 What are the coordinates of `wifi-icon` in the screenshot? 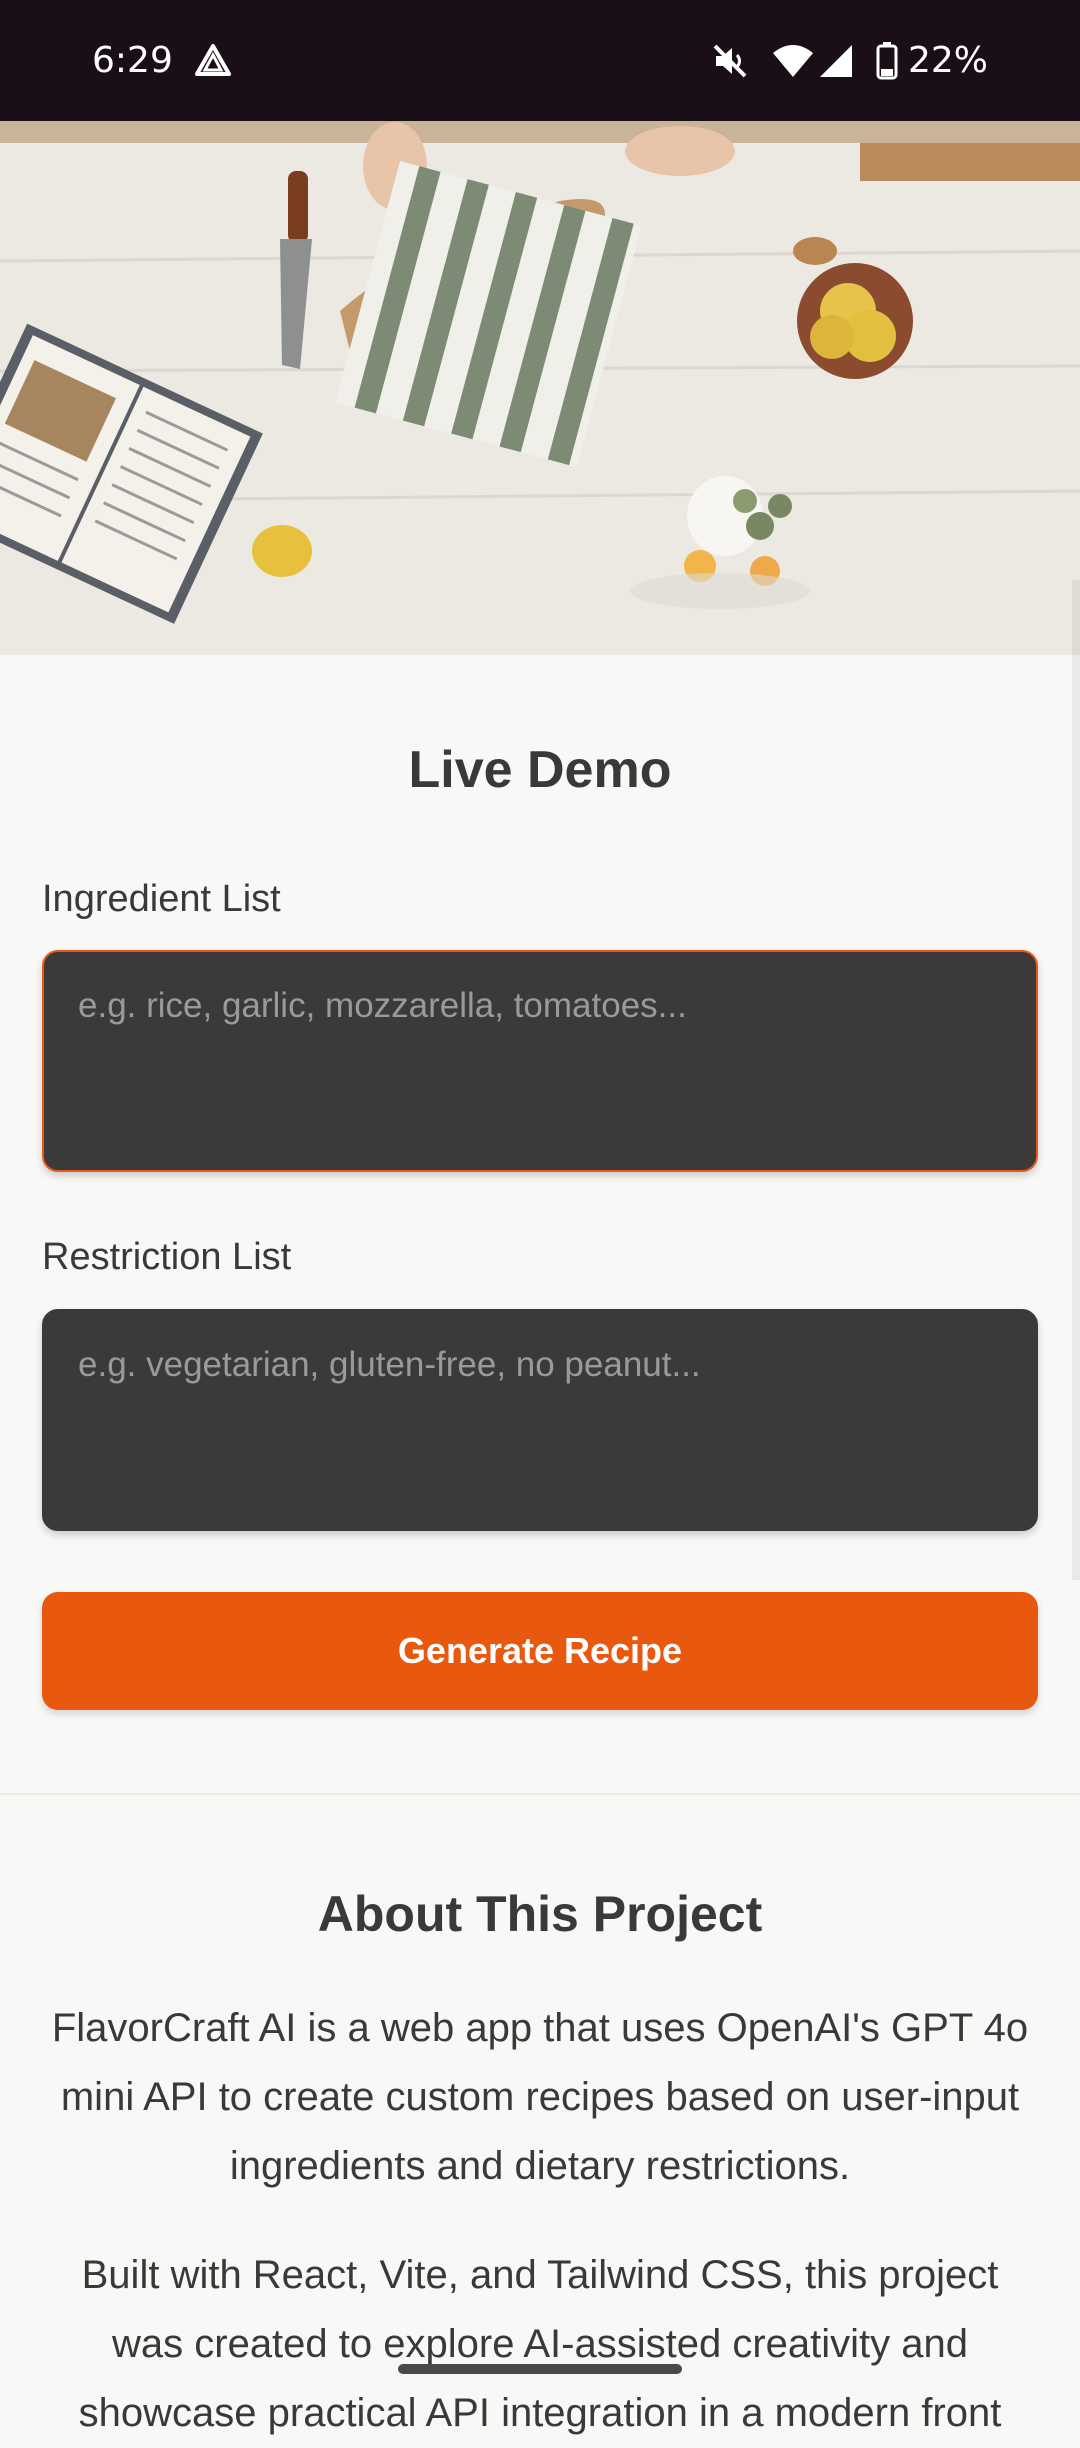 It's located at (792, 60).